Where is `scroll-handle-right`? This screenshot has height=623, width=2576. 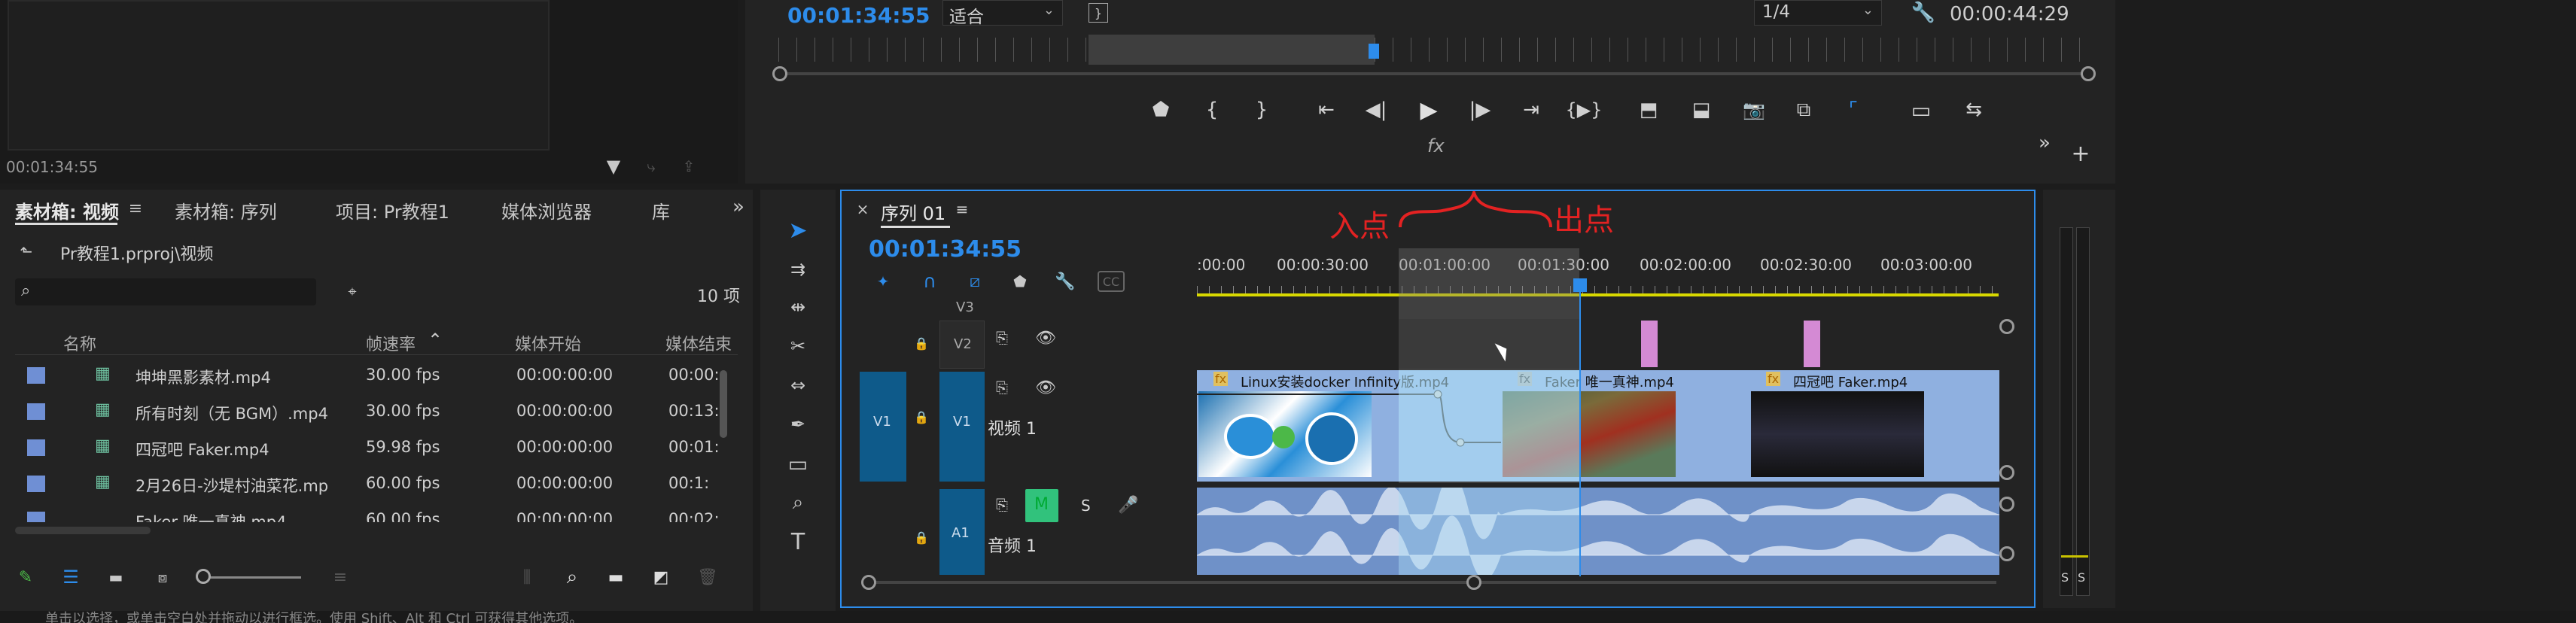 scroll-handle-right is located at coordinates (2088, 73).